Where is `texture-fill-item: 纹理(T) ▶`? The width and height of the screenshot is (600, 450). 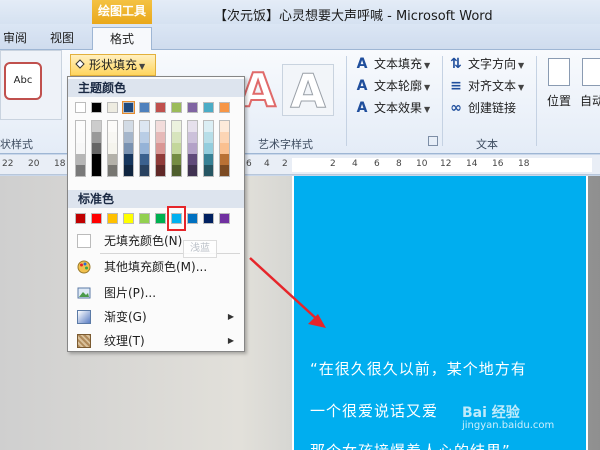 texture-fill-item: 纹理(T) ▶ is located at coordinates (156, 341).